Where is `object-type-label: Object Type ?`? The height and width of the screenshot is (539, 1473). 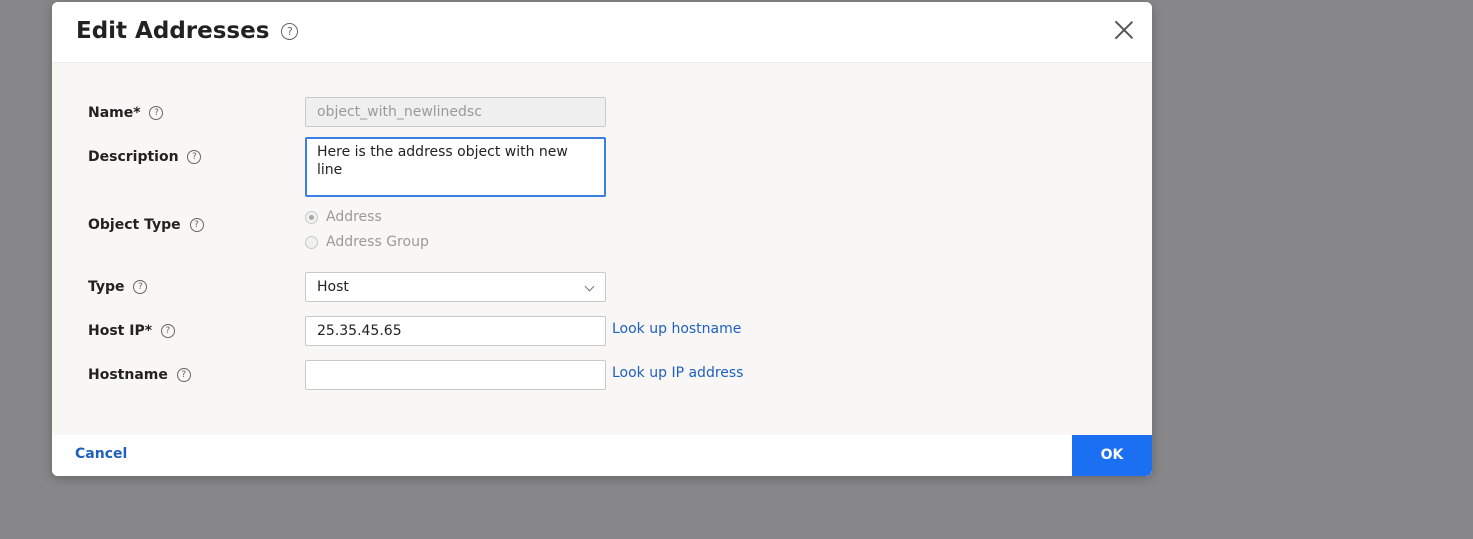
object-type-label: Object Type ? is located at coordinates (146, 225).